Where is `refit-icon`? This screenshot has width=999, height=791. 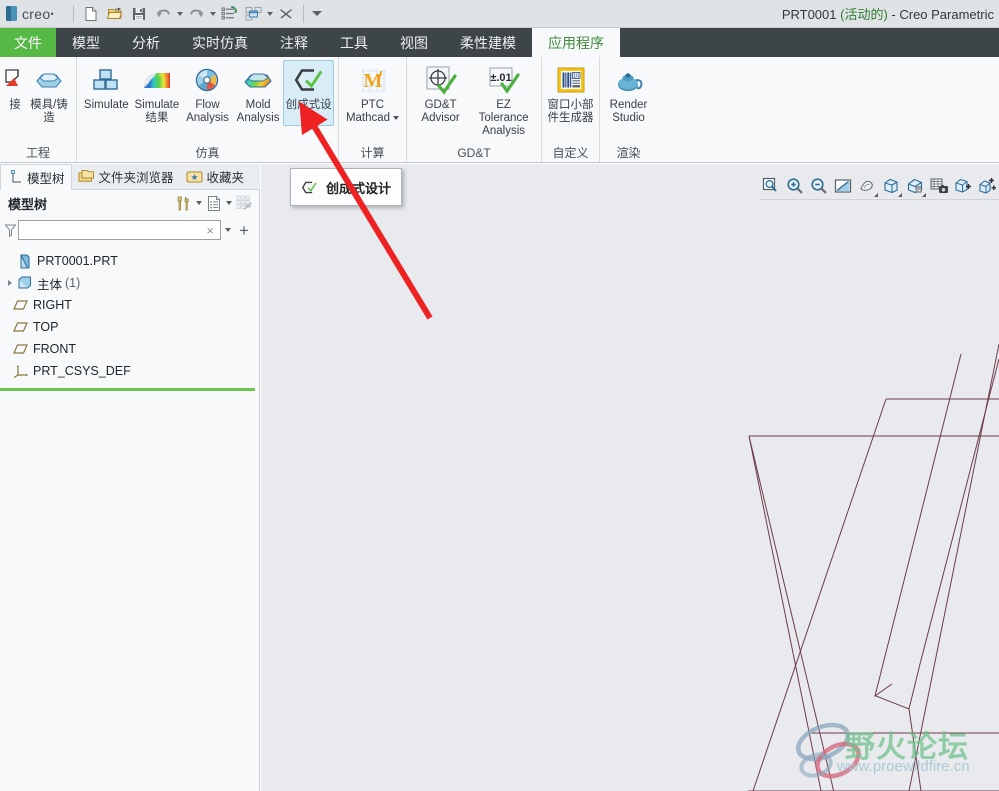 refit-icon is located at coordinates (771, 186).